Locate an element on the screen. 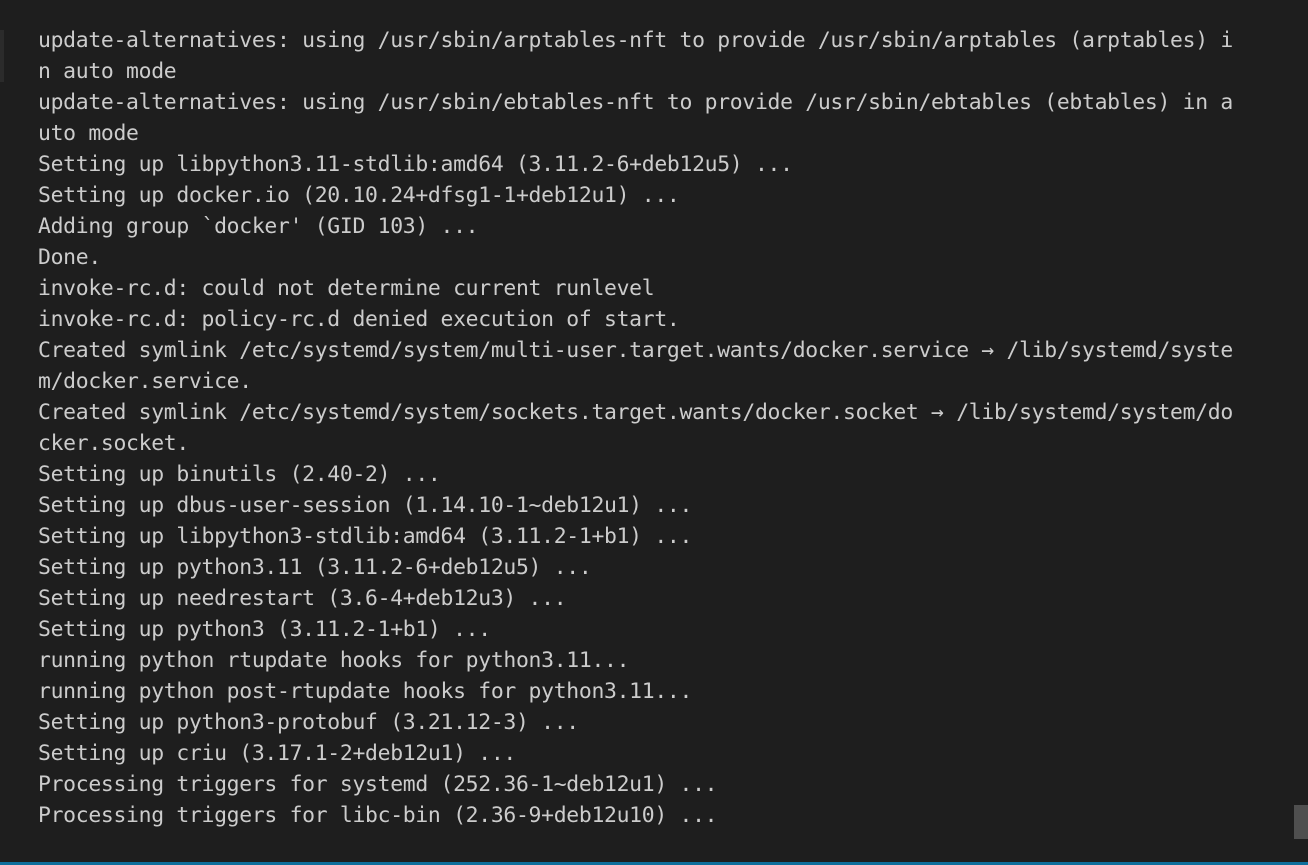 The width and height of the screenshot is (1308, 865). terminal-line: uto mode is located at coordinates (88, 133).